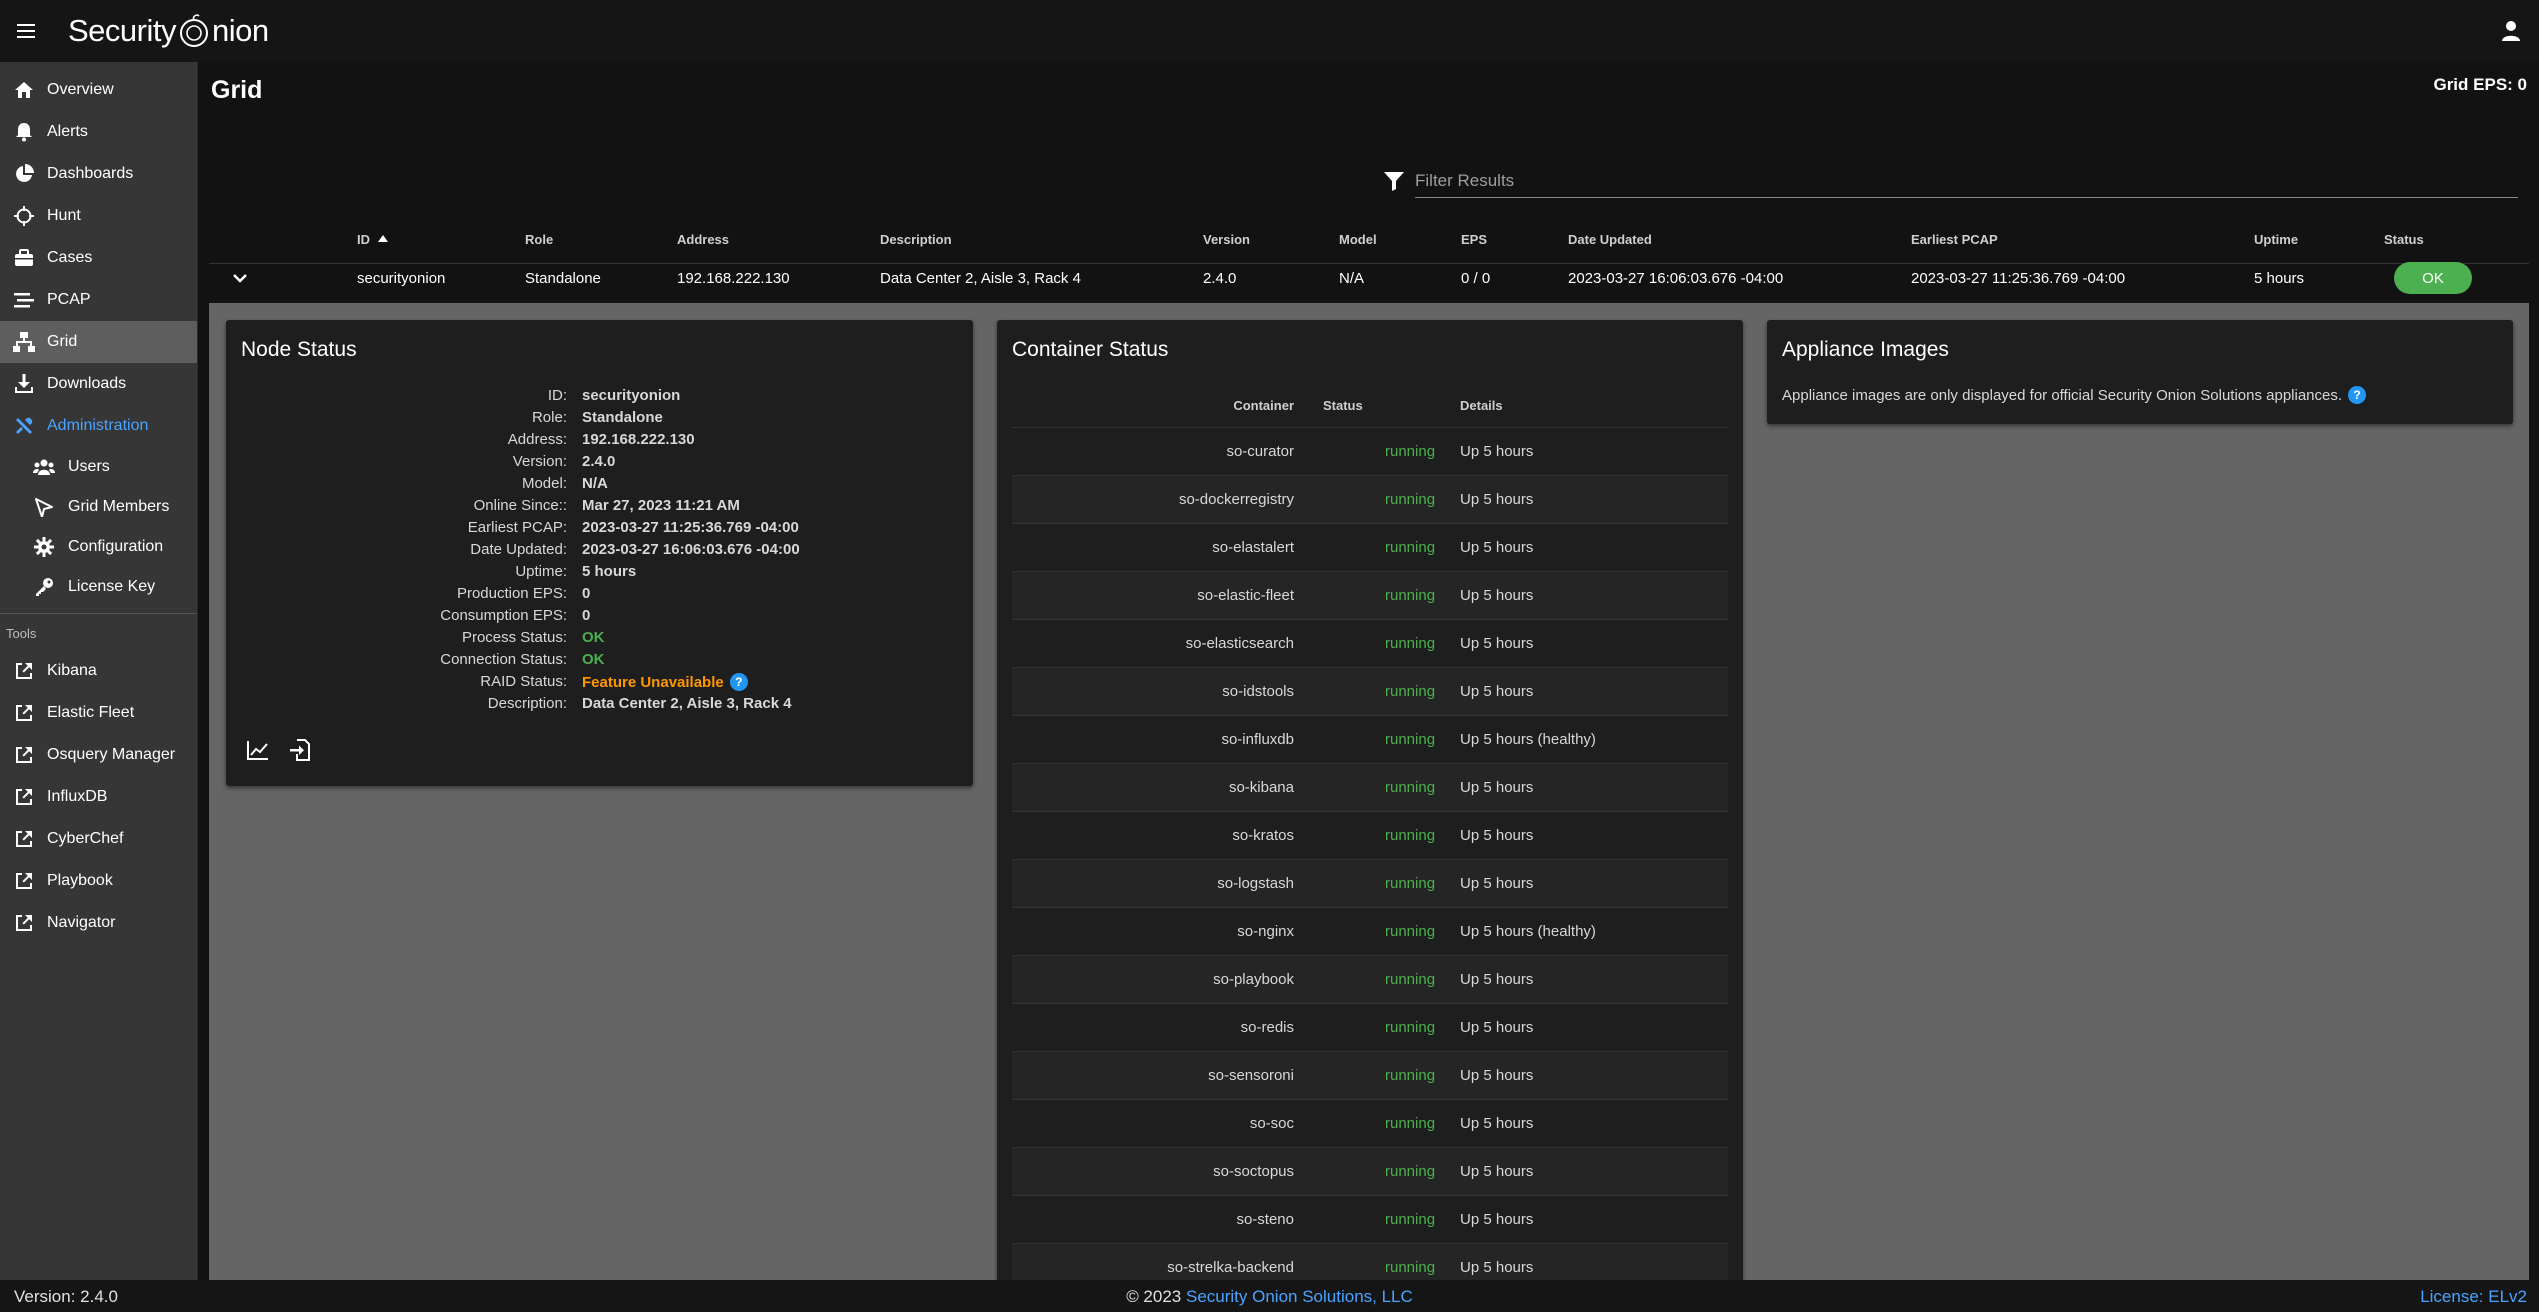  What do you see at coordinates (2473, 1297) in the screenshot?
I see `license-link: License: ELv2` at bounding box center [2473, 1297].